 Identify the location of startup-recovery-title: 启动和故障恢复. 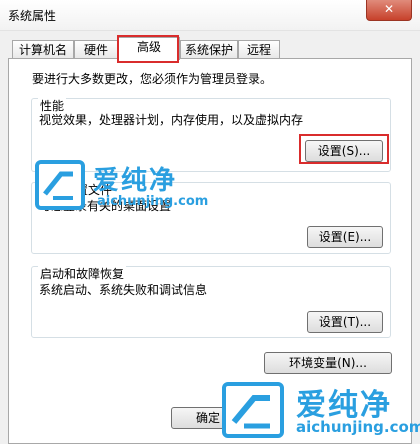
(82, 273).